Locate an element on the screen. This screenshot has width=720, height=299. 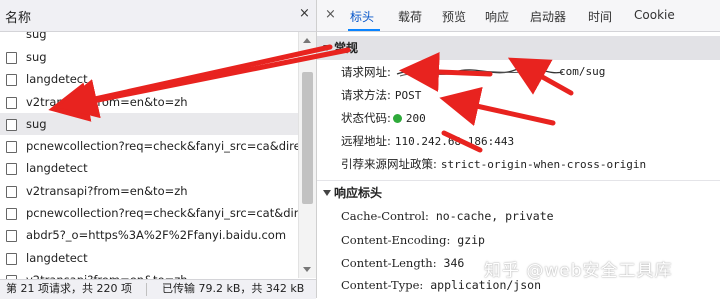
scroll-down-icon is located at coordinates (307, 269).